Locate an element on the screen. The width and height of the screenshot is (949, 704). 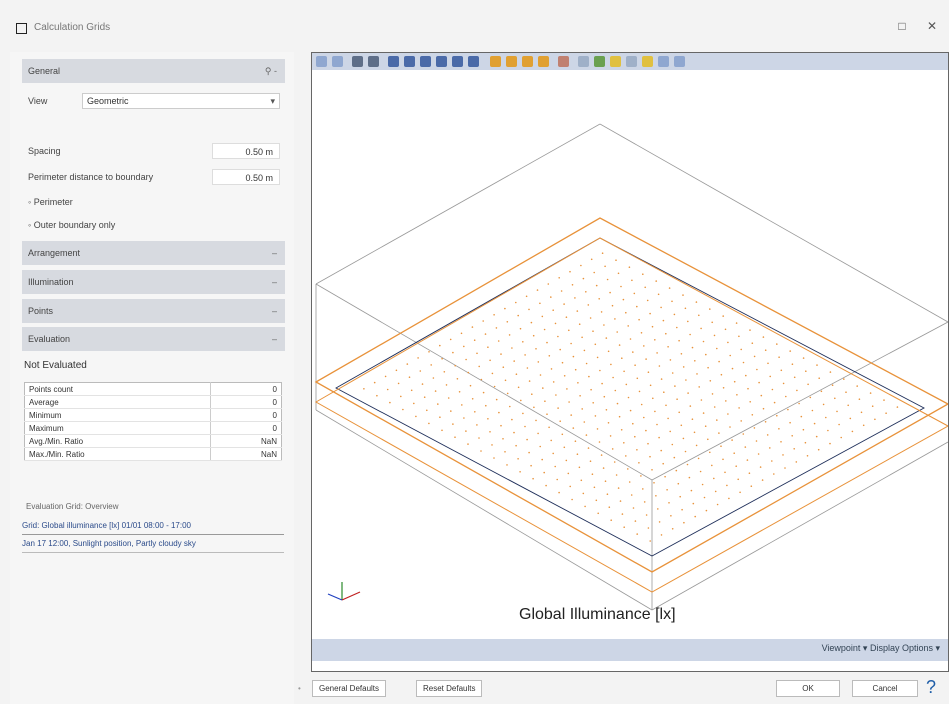
stat-value: 0 is located at coordinates (246, 402).